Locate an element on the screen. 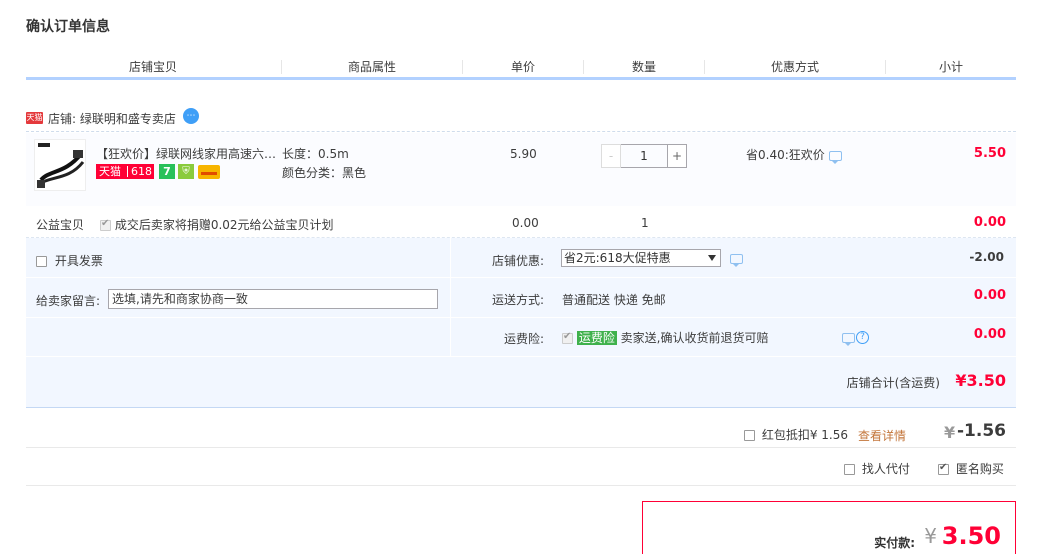 The image size is (1044, 554). charity-checkbox is located at coordinates (105, 224).